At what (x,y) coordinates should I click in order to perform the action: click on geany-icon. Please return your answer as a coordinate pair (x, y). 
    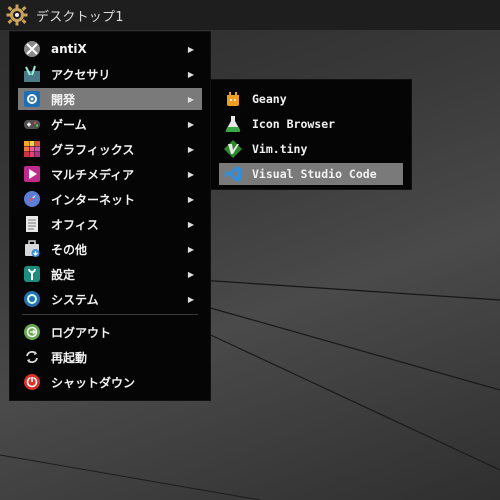
    Looking at the image, I should click on (233, 99).